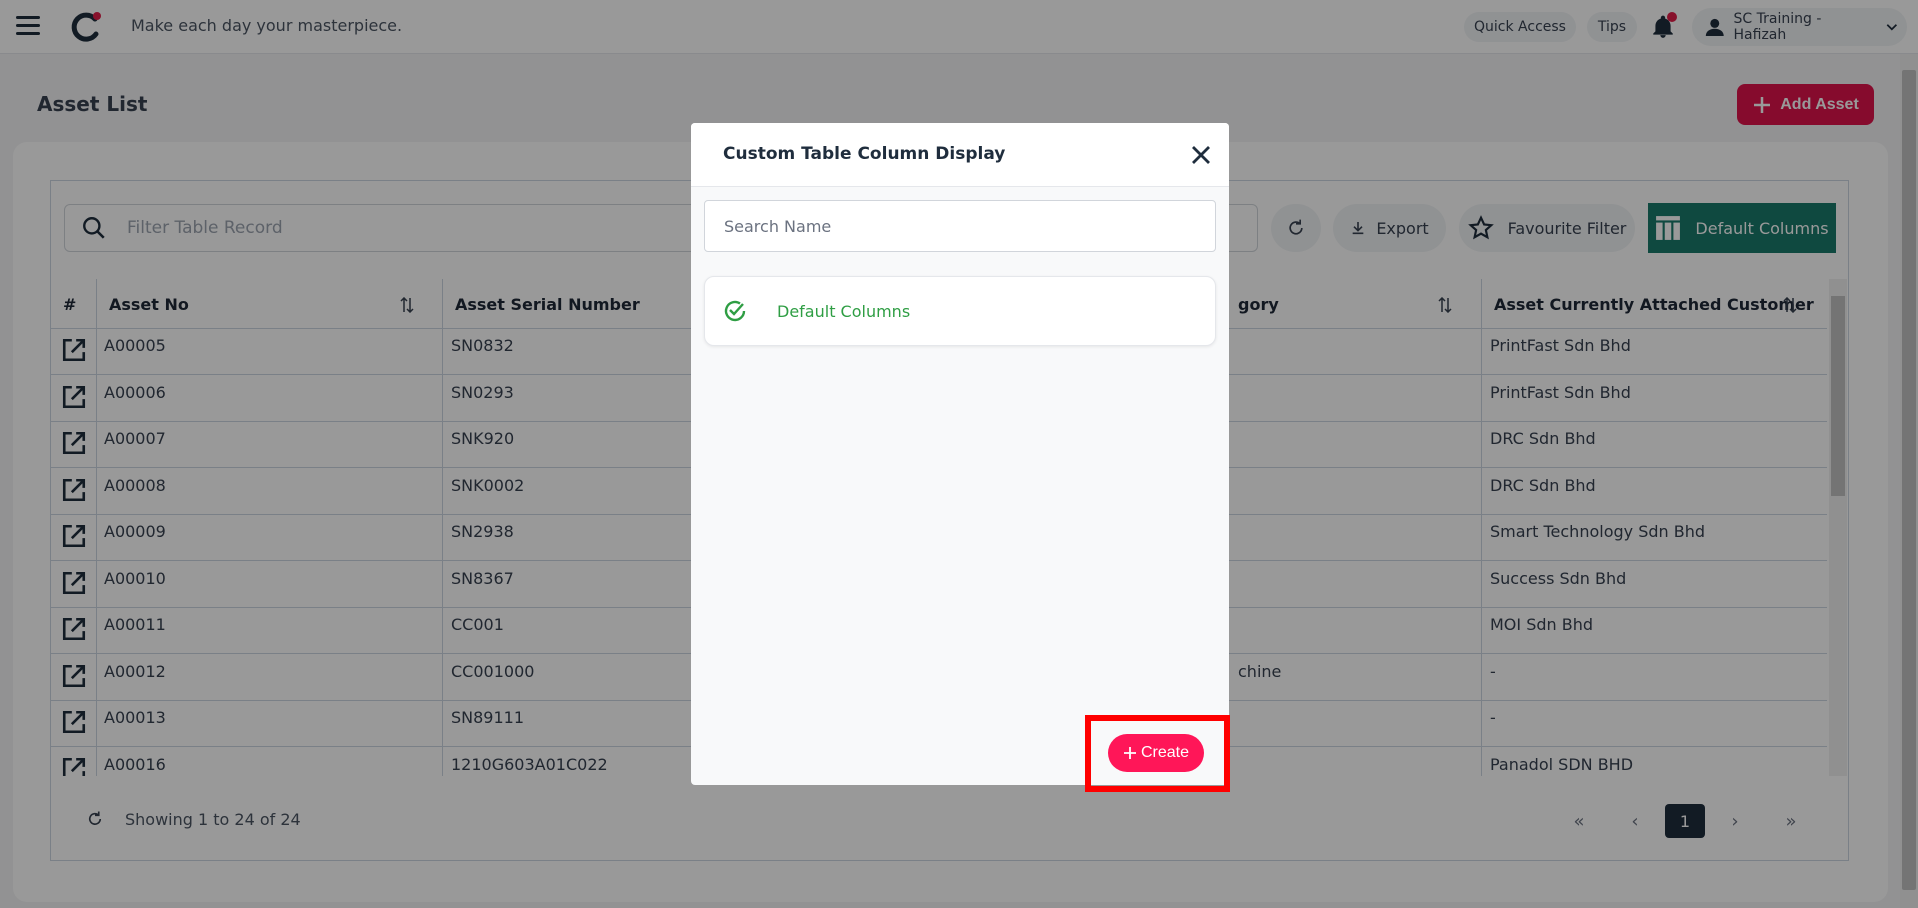 This screenshot has height=908, width=1918. Describe the element at coordinates (1157, 753) in the screenshot. I see `highlight-box` at that location.